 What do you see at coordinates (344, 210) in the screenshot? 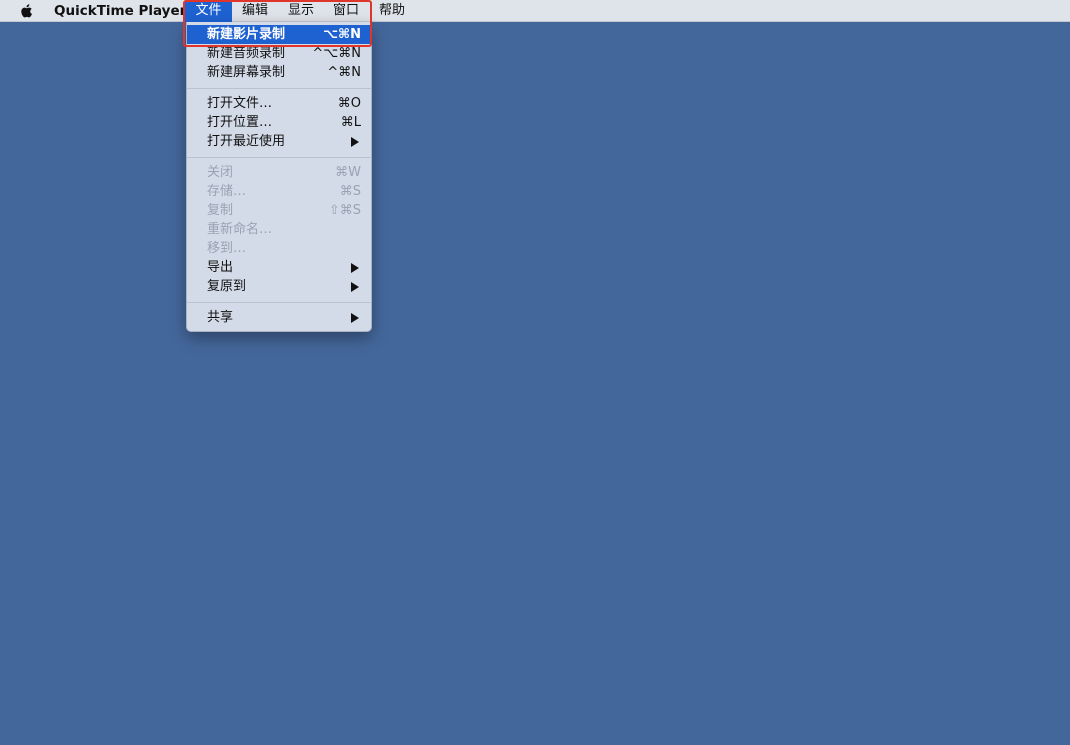
I see `menu-item-shortcut: ⇧⌘S` at bounding box center [344, 210].